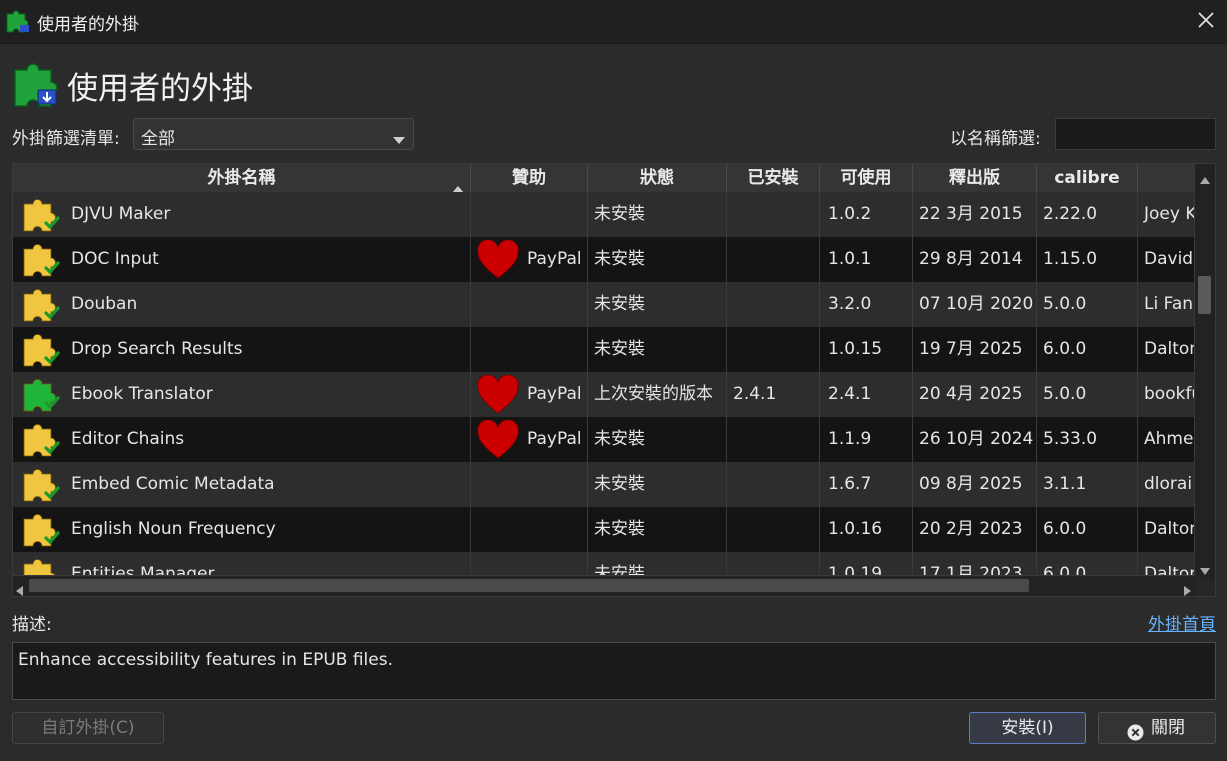  I want to click on description-label: 描述:, so click(32, 625).